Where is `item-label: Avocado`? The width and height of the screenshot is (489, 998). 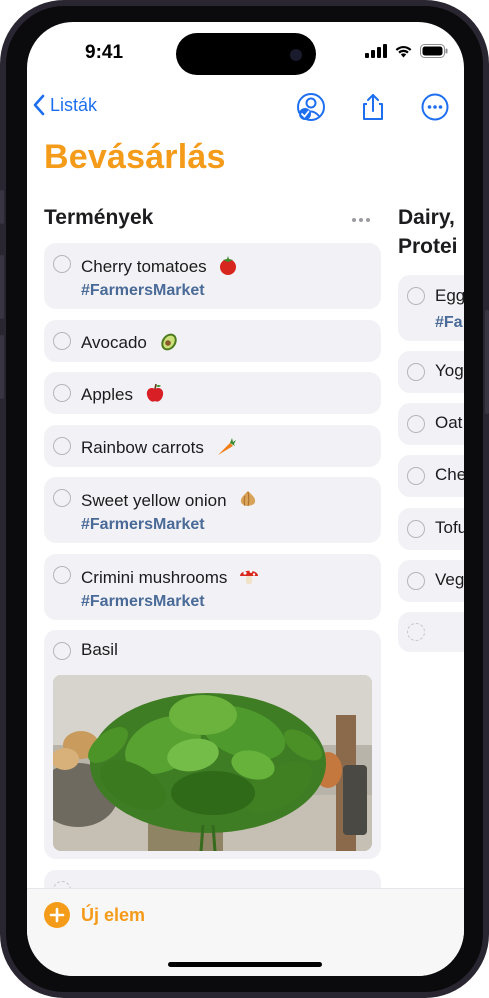 item-label: Avocado is located at coordinates (114, 342).